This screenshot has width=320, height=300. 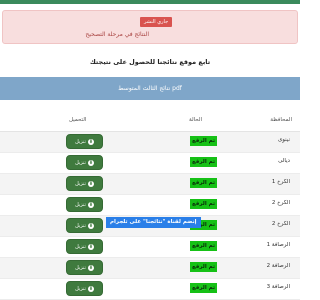 I want to click on governorate-cell: الرصافة 1, so click(x=278, y=245).